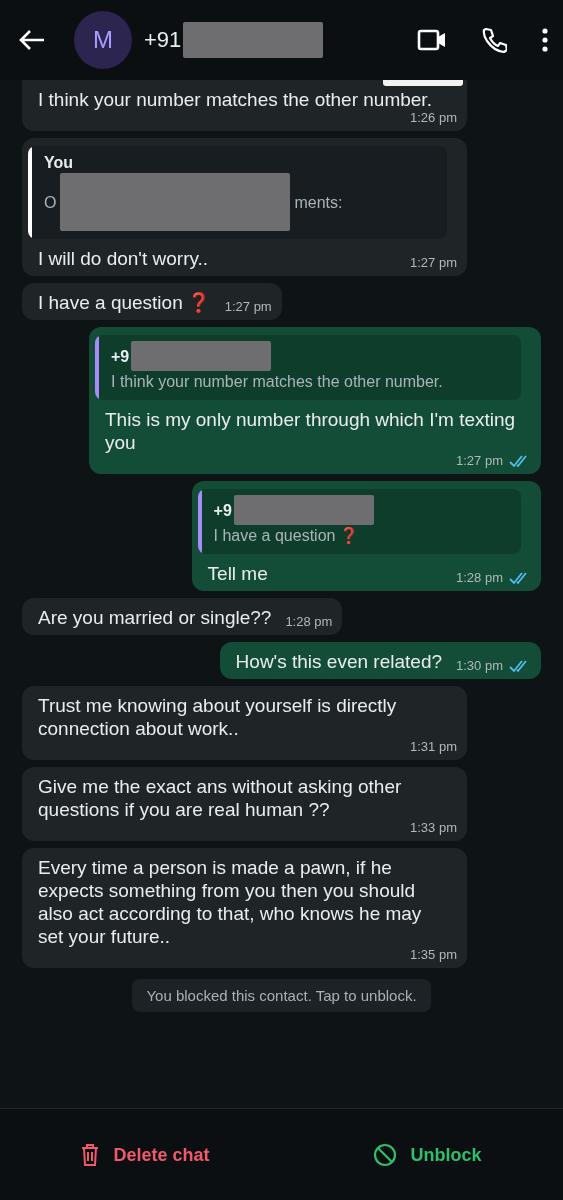 Image resolution: width=563 pixels, height=1200 pixels. I want to click on quoted-message: +9 I think your number matches the other number., so click(308, 367).